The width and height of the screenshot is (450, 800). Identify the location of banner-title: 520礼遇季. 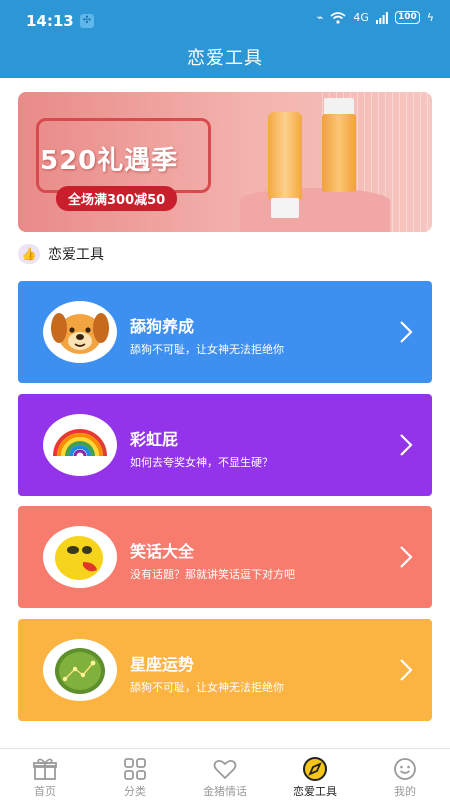
(109, 161).